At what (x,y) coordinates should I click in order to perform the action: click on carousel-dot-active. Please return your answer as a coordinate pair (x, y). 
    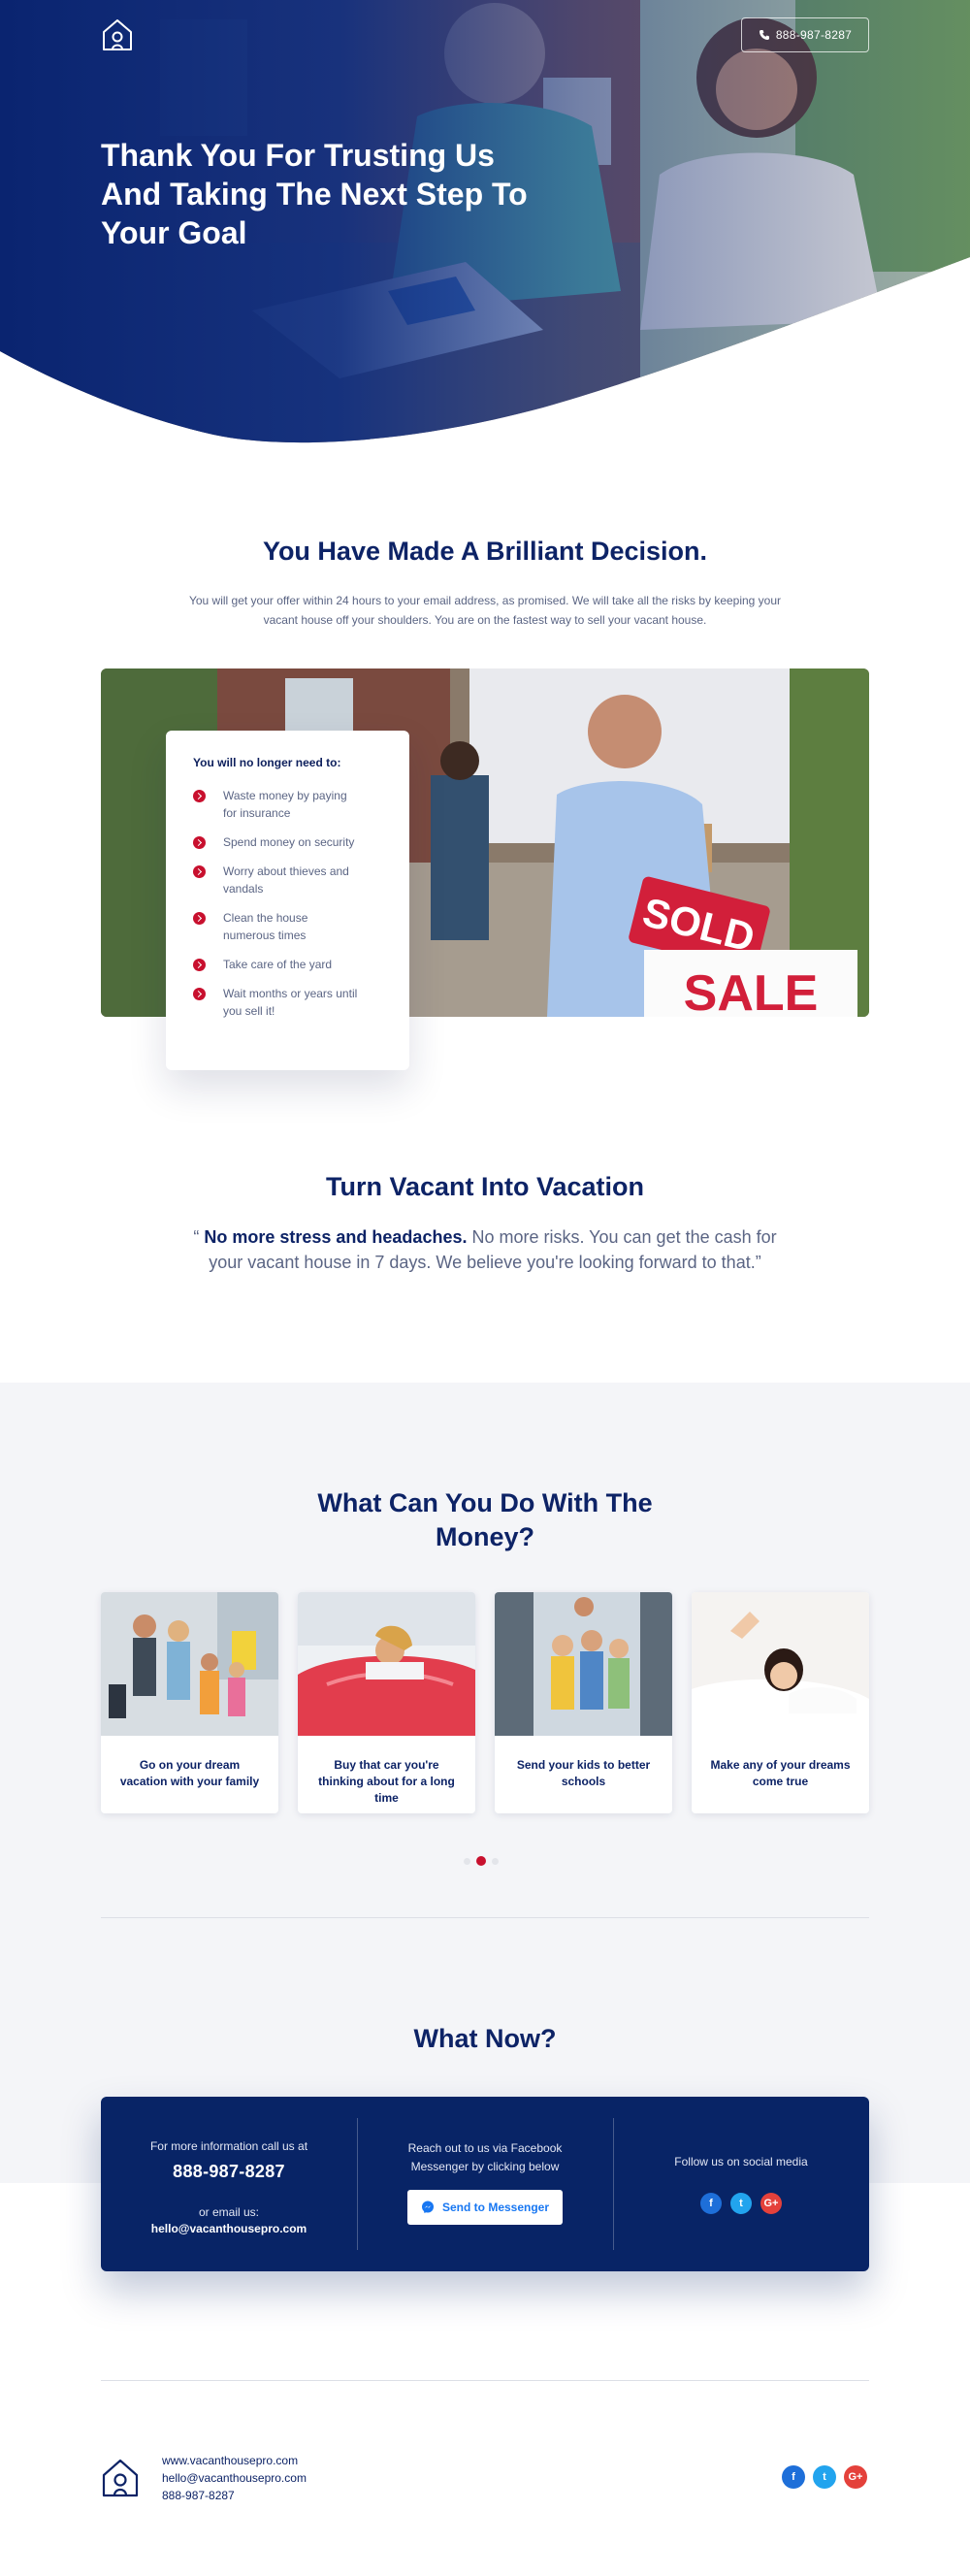
    Looking at the image, I should click on (481, 1861).